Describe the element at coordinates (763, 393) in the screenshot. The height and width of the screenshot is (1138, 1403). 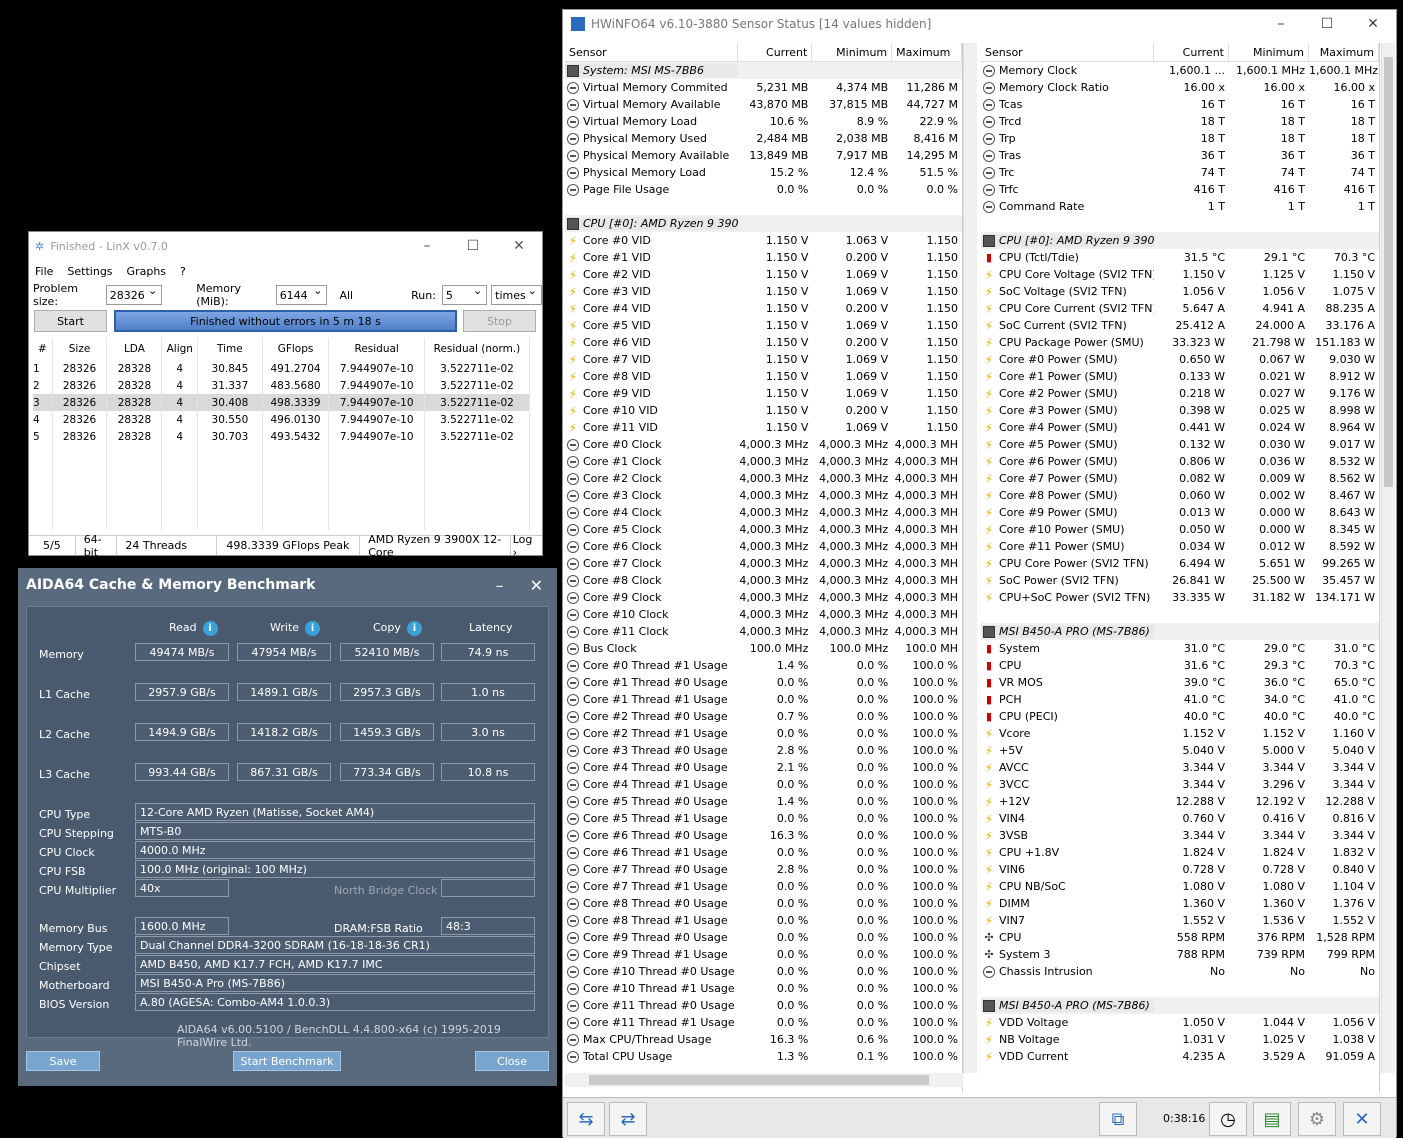
I see `sensor-row: ⚡ Core #9 VID 1.150 V 1.069 V 1.150` at that location.